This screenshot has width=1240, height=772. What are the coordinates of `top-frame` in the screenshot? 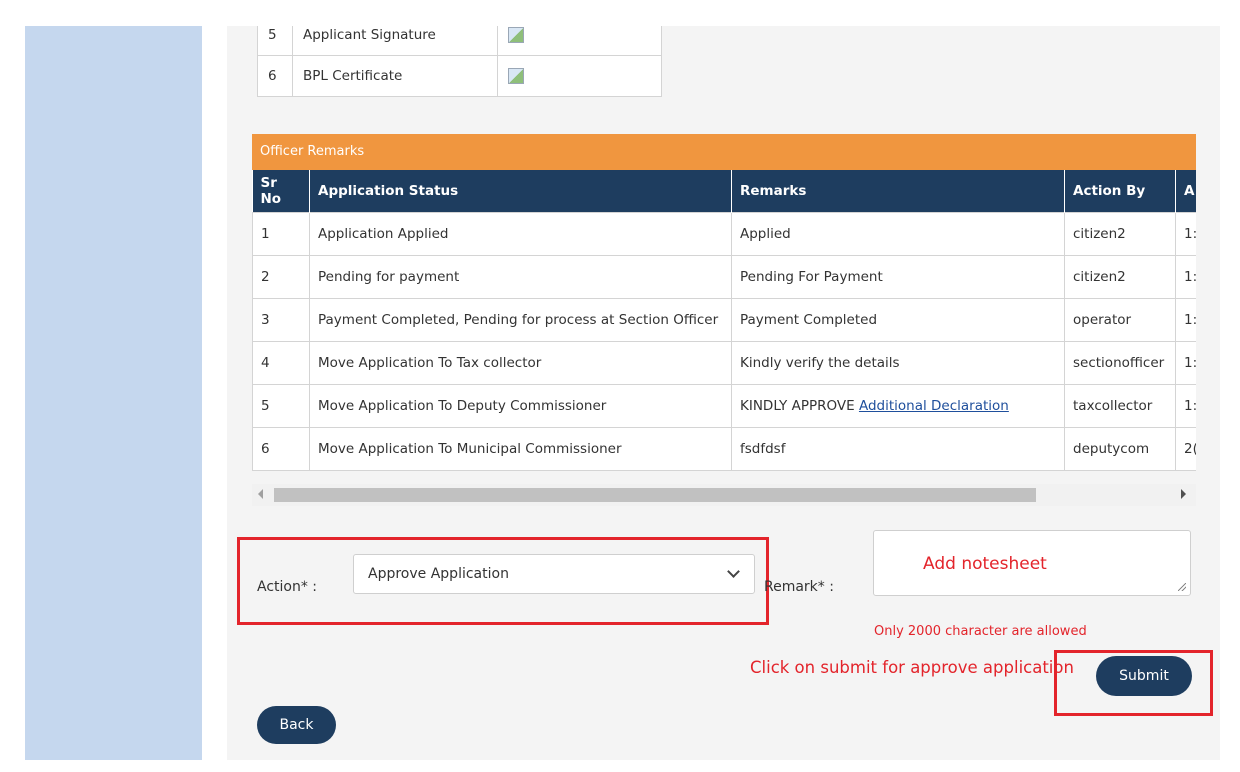 It's located at (620, 13).